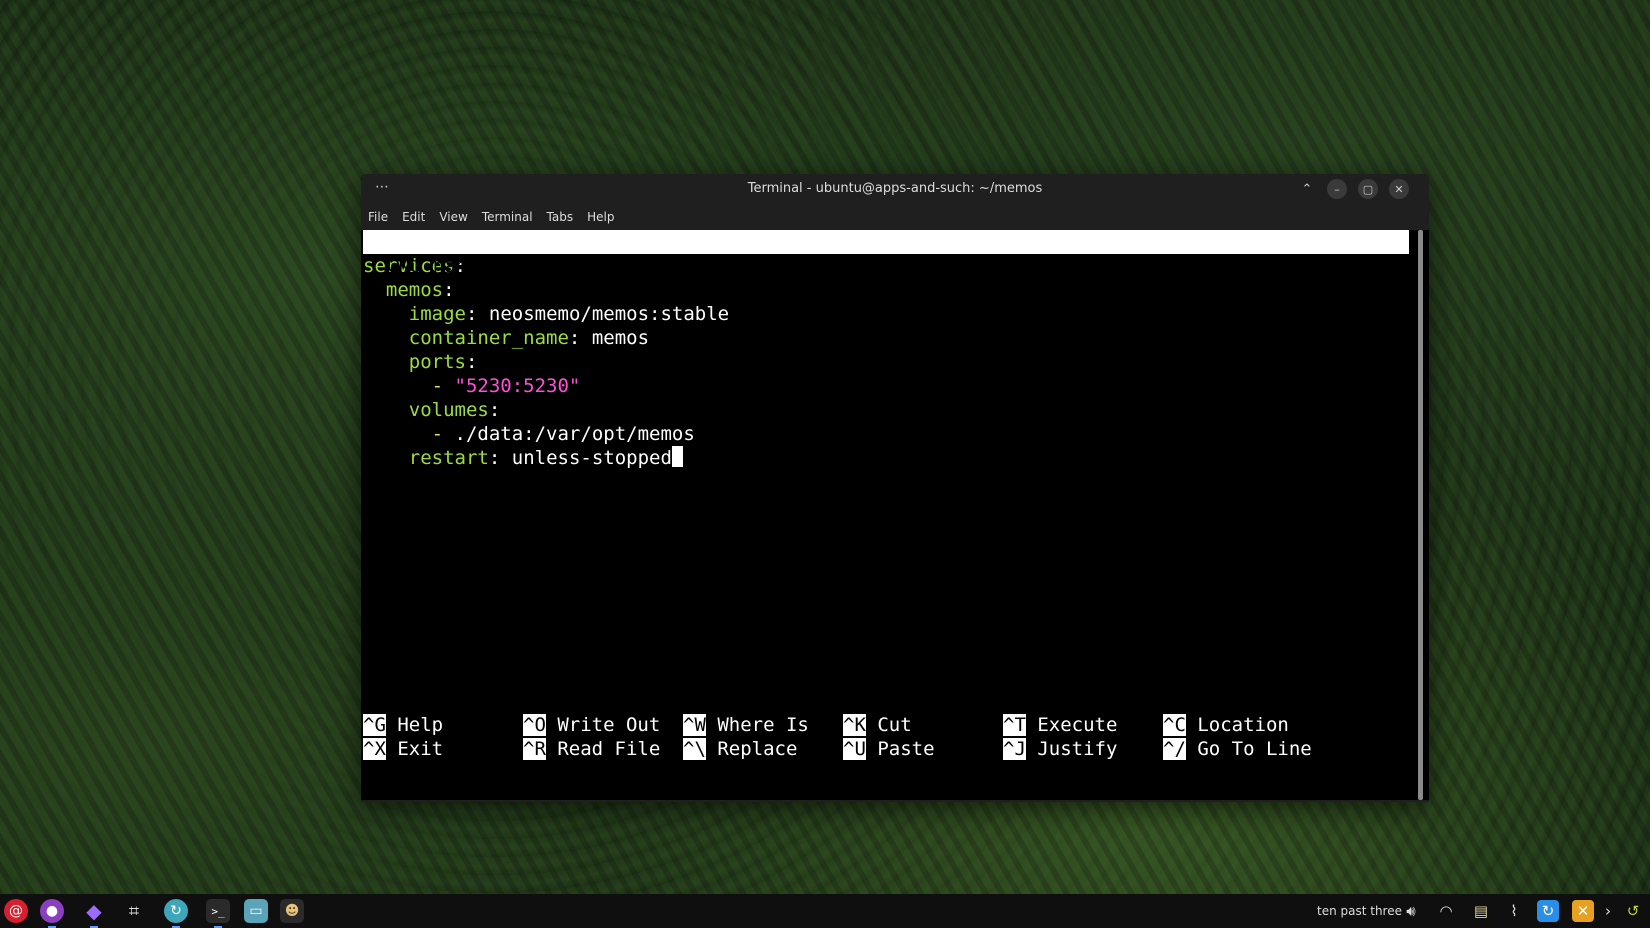  I want to click on shortcut-location: ^C Location, so click(1226, 725).